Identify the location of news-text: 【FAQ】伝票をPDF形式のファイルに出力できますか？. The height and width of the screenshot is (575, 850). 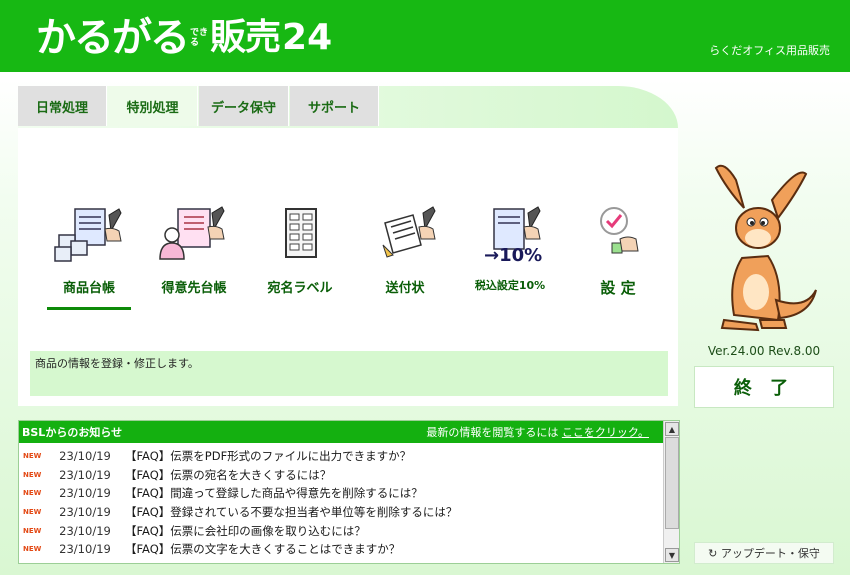
(268, 456).